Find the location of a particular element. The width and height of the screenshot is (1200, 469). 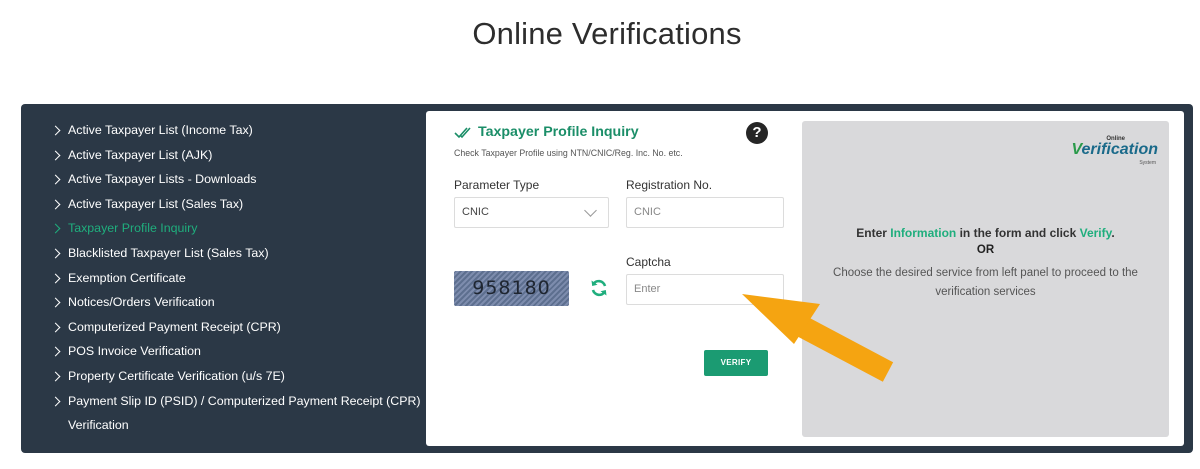

parameter-type-label: Parameter Type is located at coordinates (497, 185).